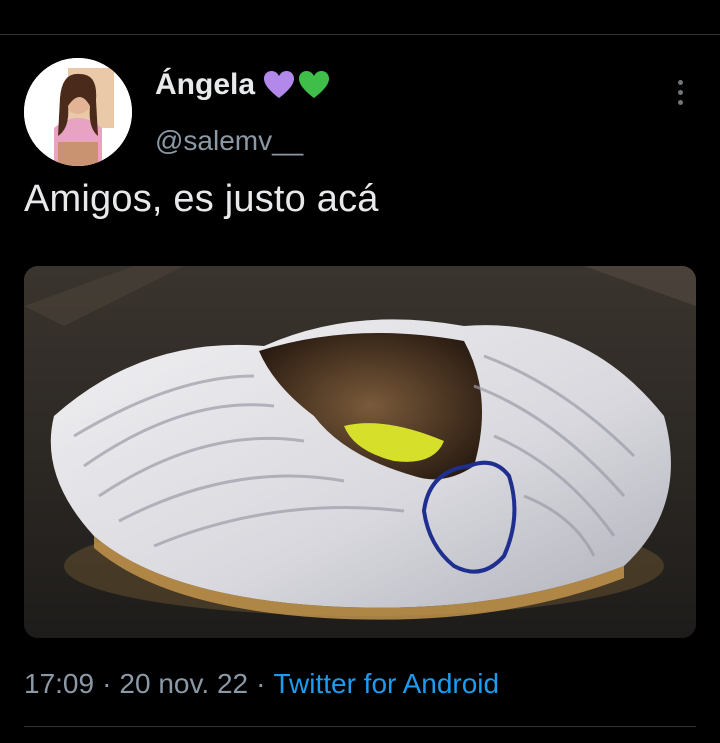 This screenshot has height=743, width=720. I want to click on author-display-name-row: Ángela, so click(242, 85).